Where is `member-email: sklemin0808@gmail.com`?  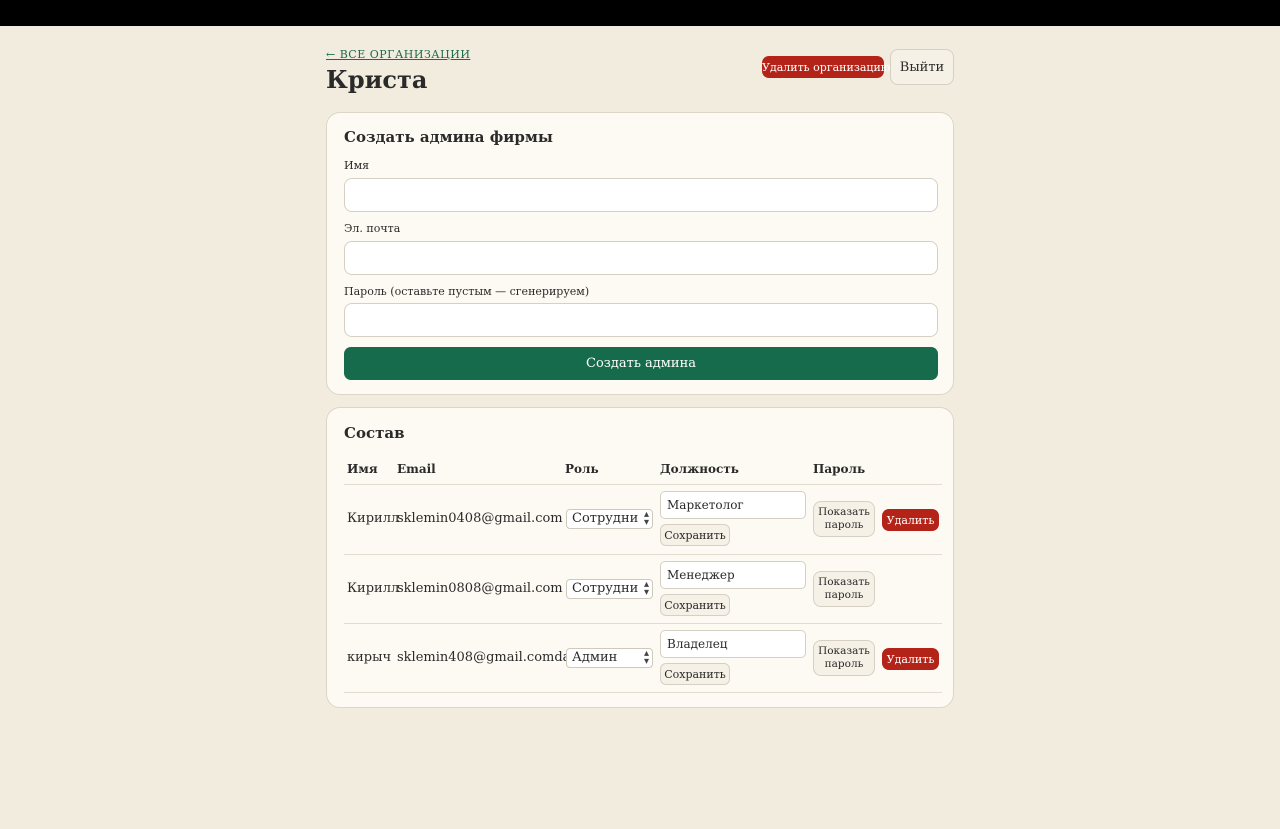 member-email: sklemin0808@gmail.com is located at coordinates (480, 588).